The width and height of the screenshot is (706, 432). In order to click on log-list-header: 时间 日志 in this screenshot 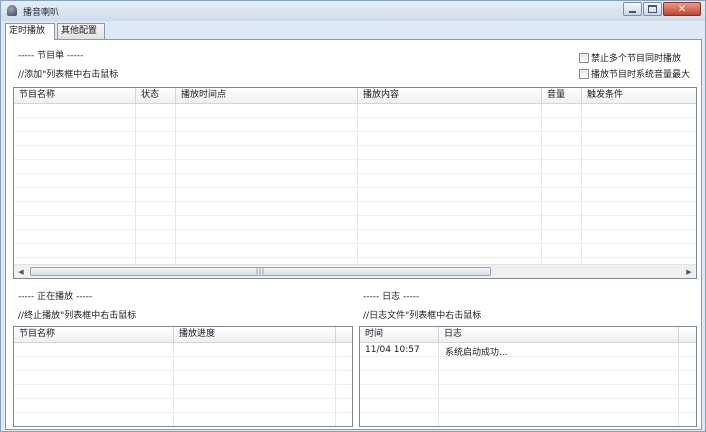, I will do `click(528, 335)`.